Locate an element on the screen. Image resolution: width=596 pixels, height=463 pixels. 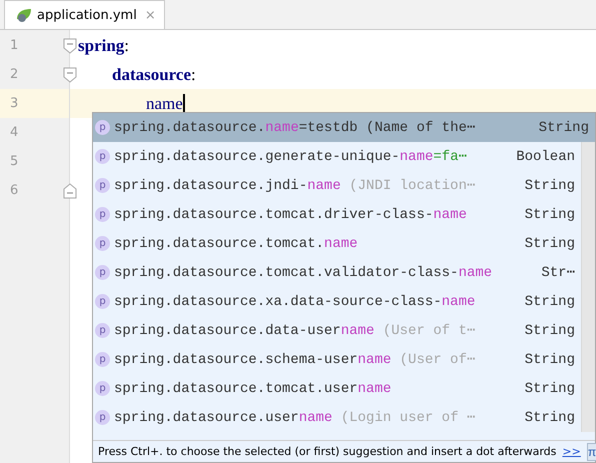
suggestion-label: spring.datasource.tomcat.driver-class-name is located at coordinates (291, 214).